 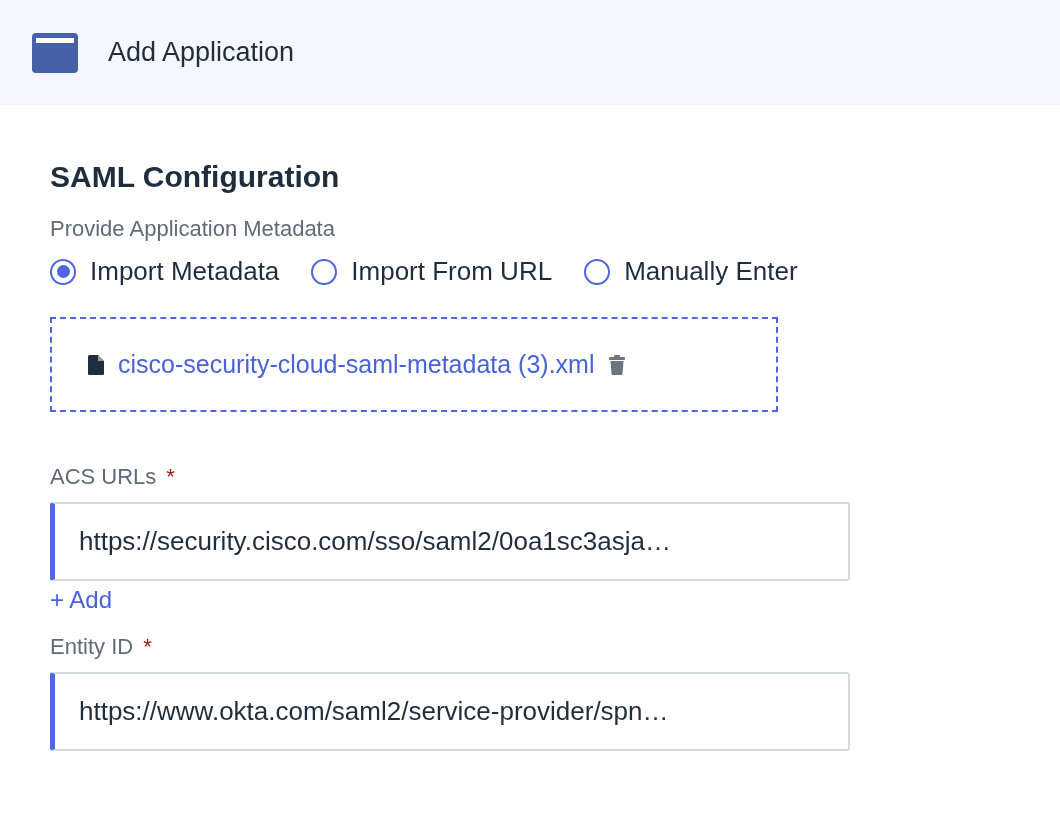 What do you see at coordinates (452, 271) in the screenshot?
I see `radio-label: Import From URL` at bounding box center [452, 271].